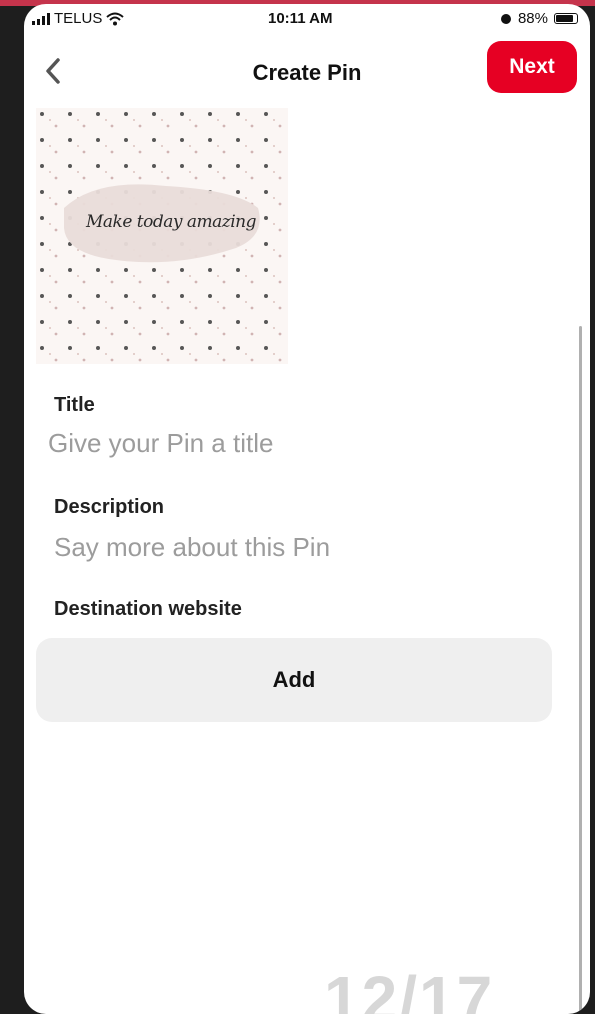 The width and height of the screenshot is (595, 1014). What do you see at coordinates (409, 988) in the screenshot?
I see `slide-counter: 12/17` at bounding box center [409, 988].